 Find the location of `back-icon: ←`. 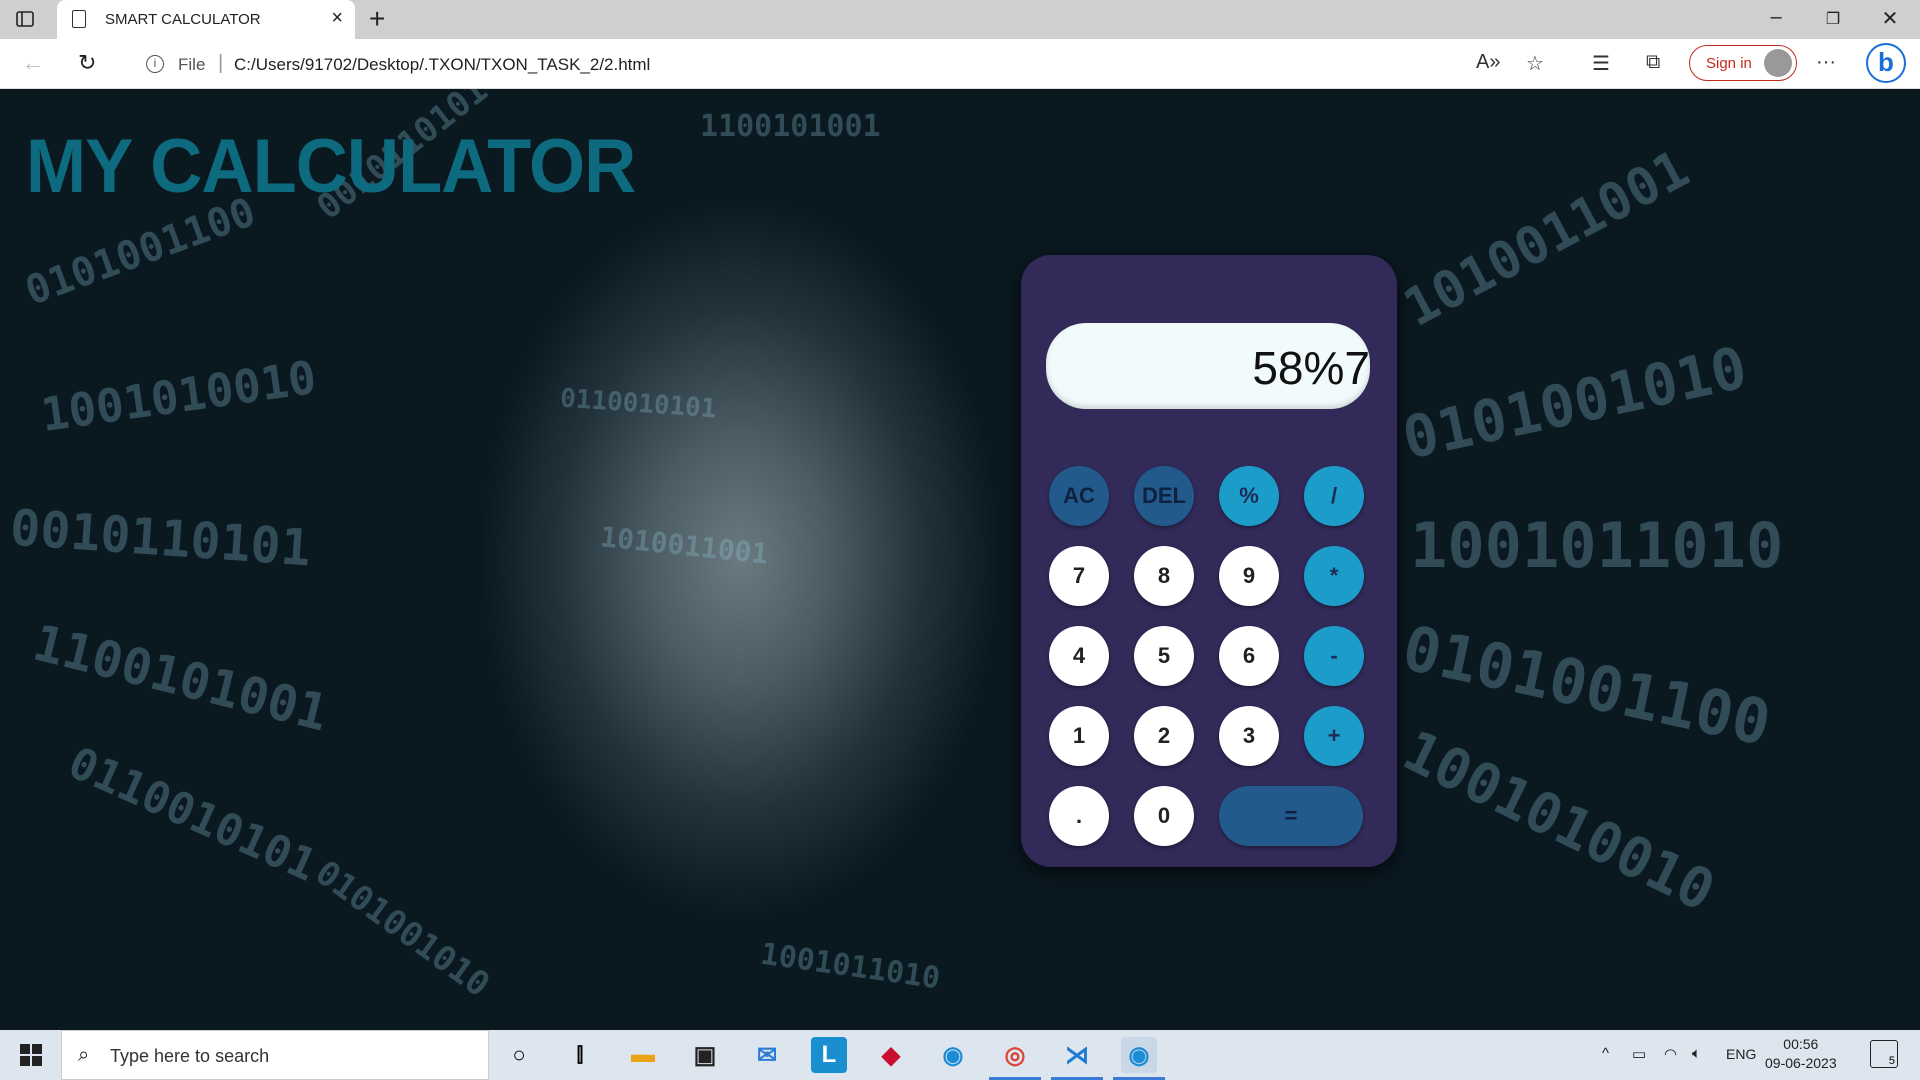

back-icon: ← is located at coordinates (33, 63).